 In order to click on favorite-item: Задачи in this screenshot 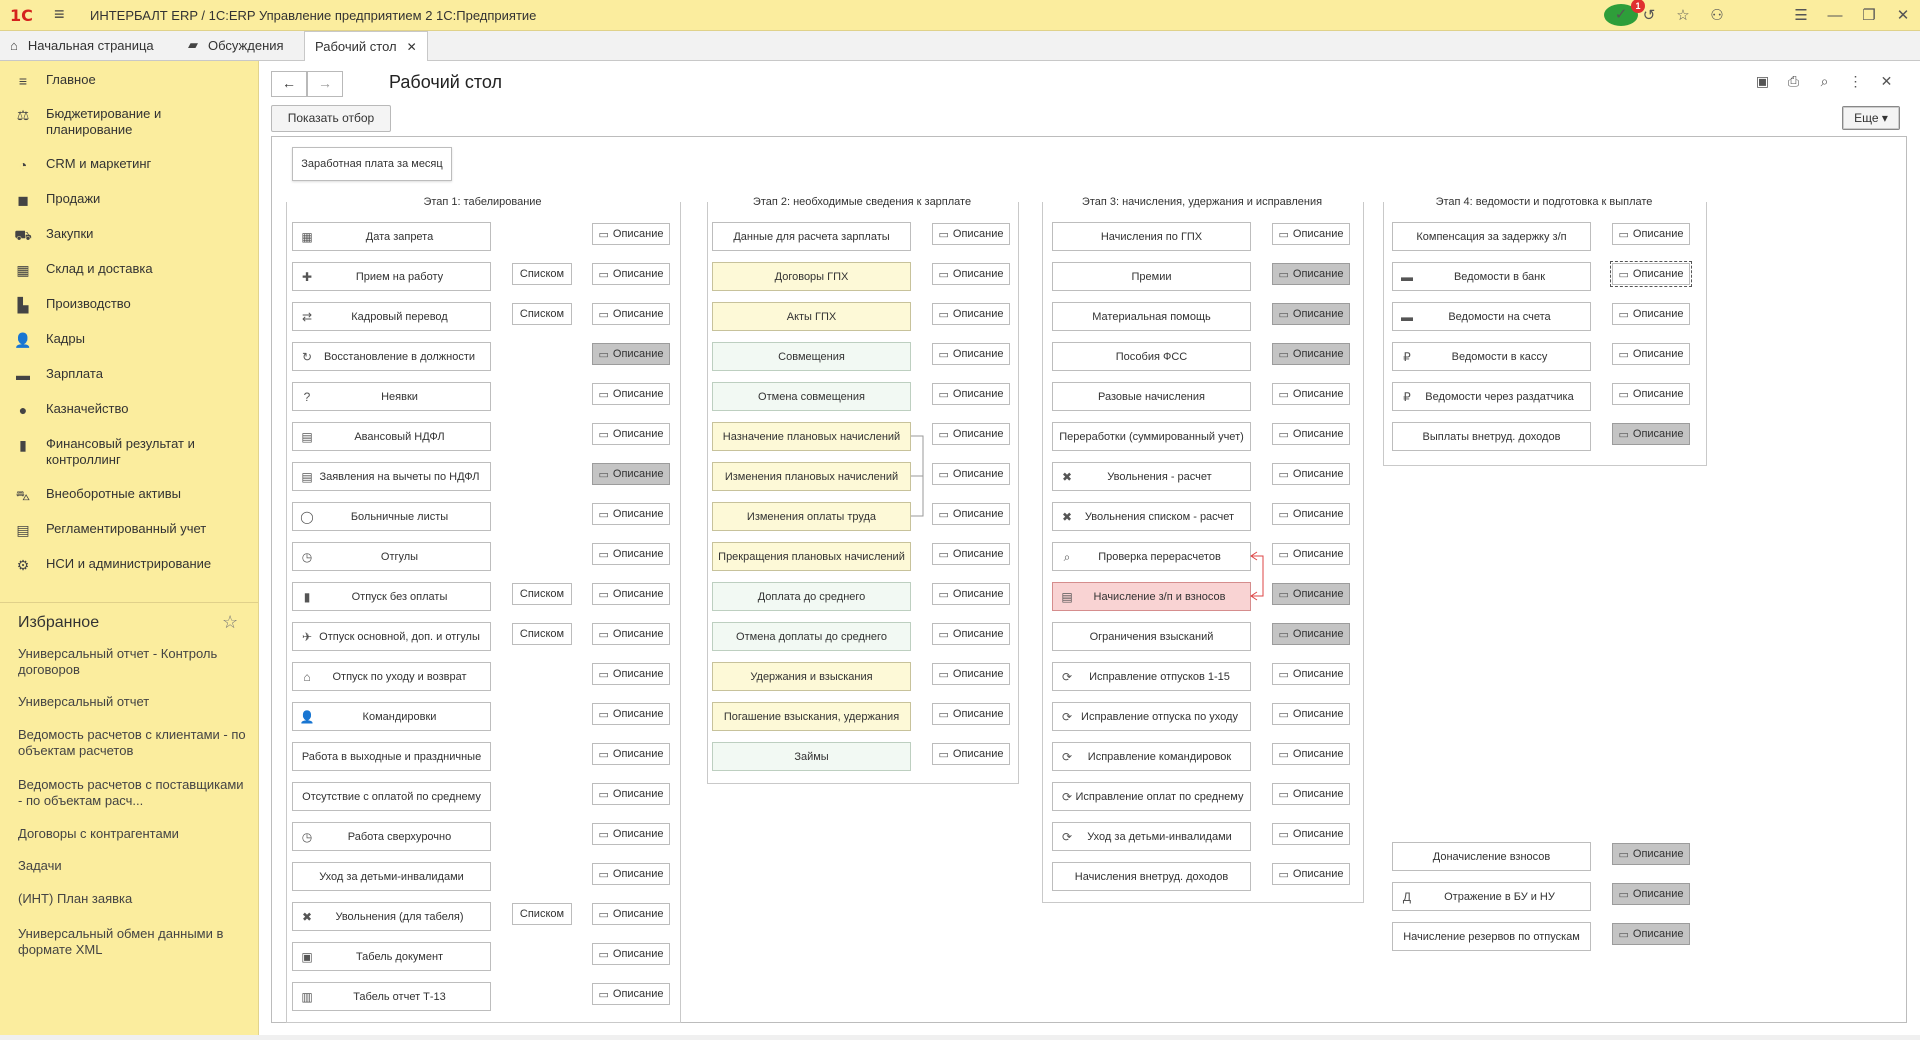, I will do `click(133, 866)`.